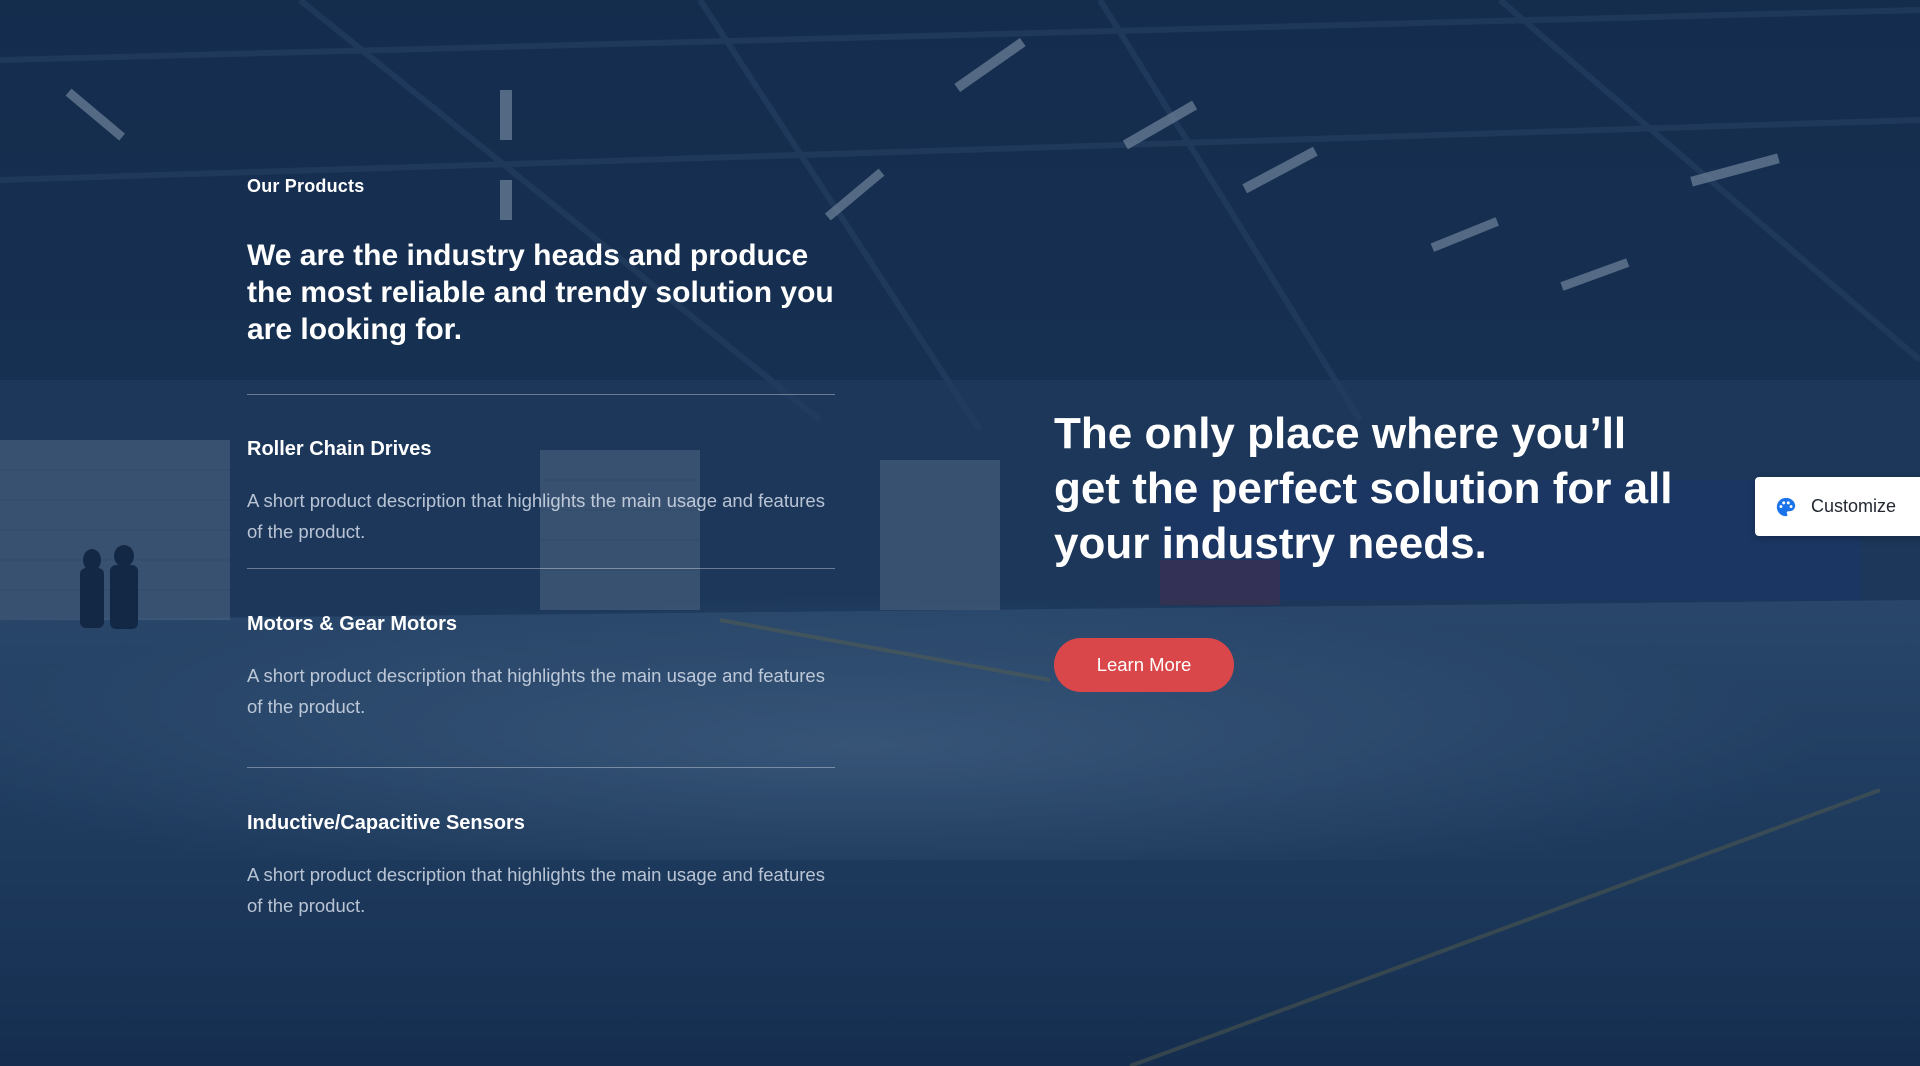 Image resolution: width=1920 pixels, height=1066 pixels. Describe the element at coordinates (1786, 507) in the screenshot. I see `palette-icon` at that location.